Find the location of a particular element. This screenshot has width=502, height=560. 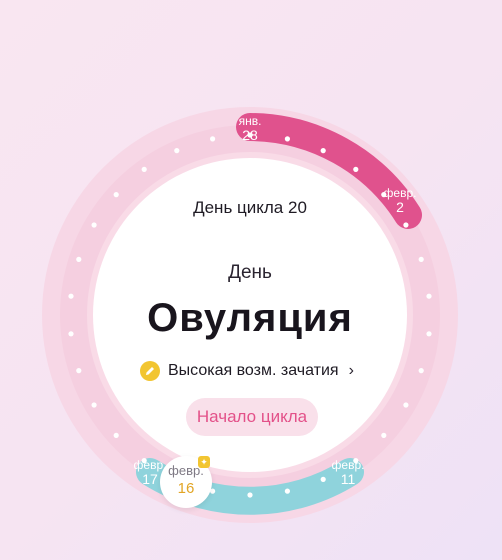

period-start-label: янв. 28 is located at coordinates (250, 128).